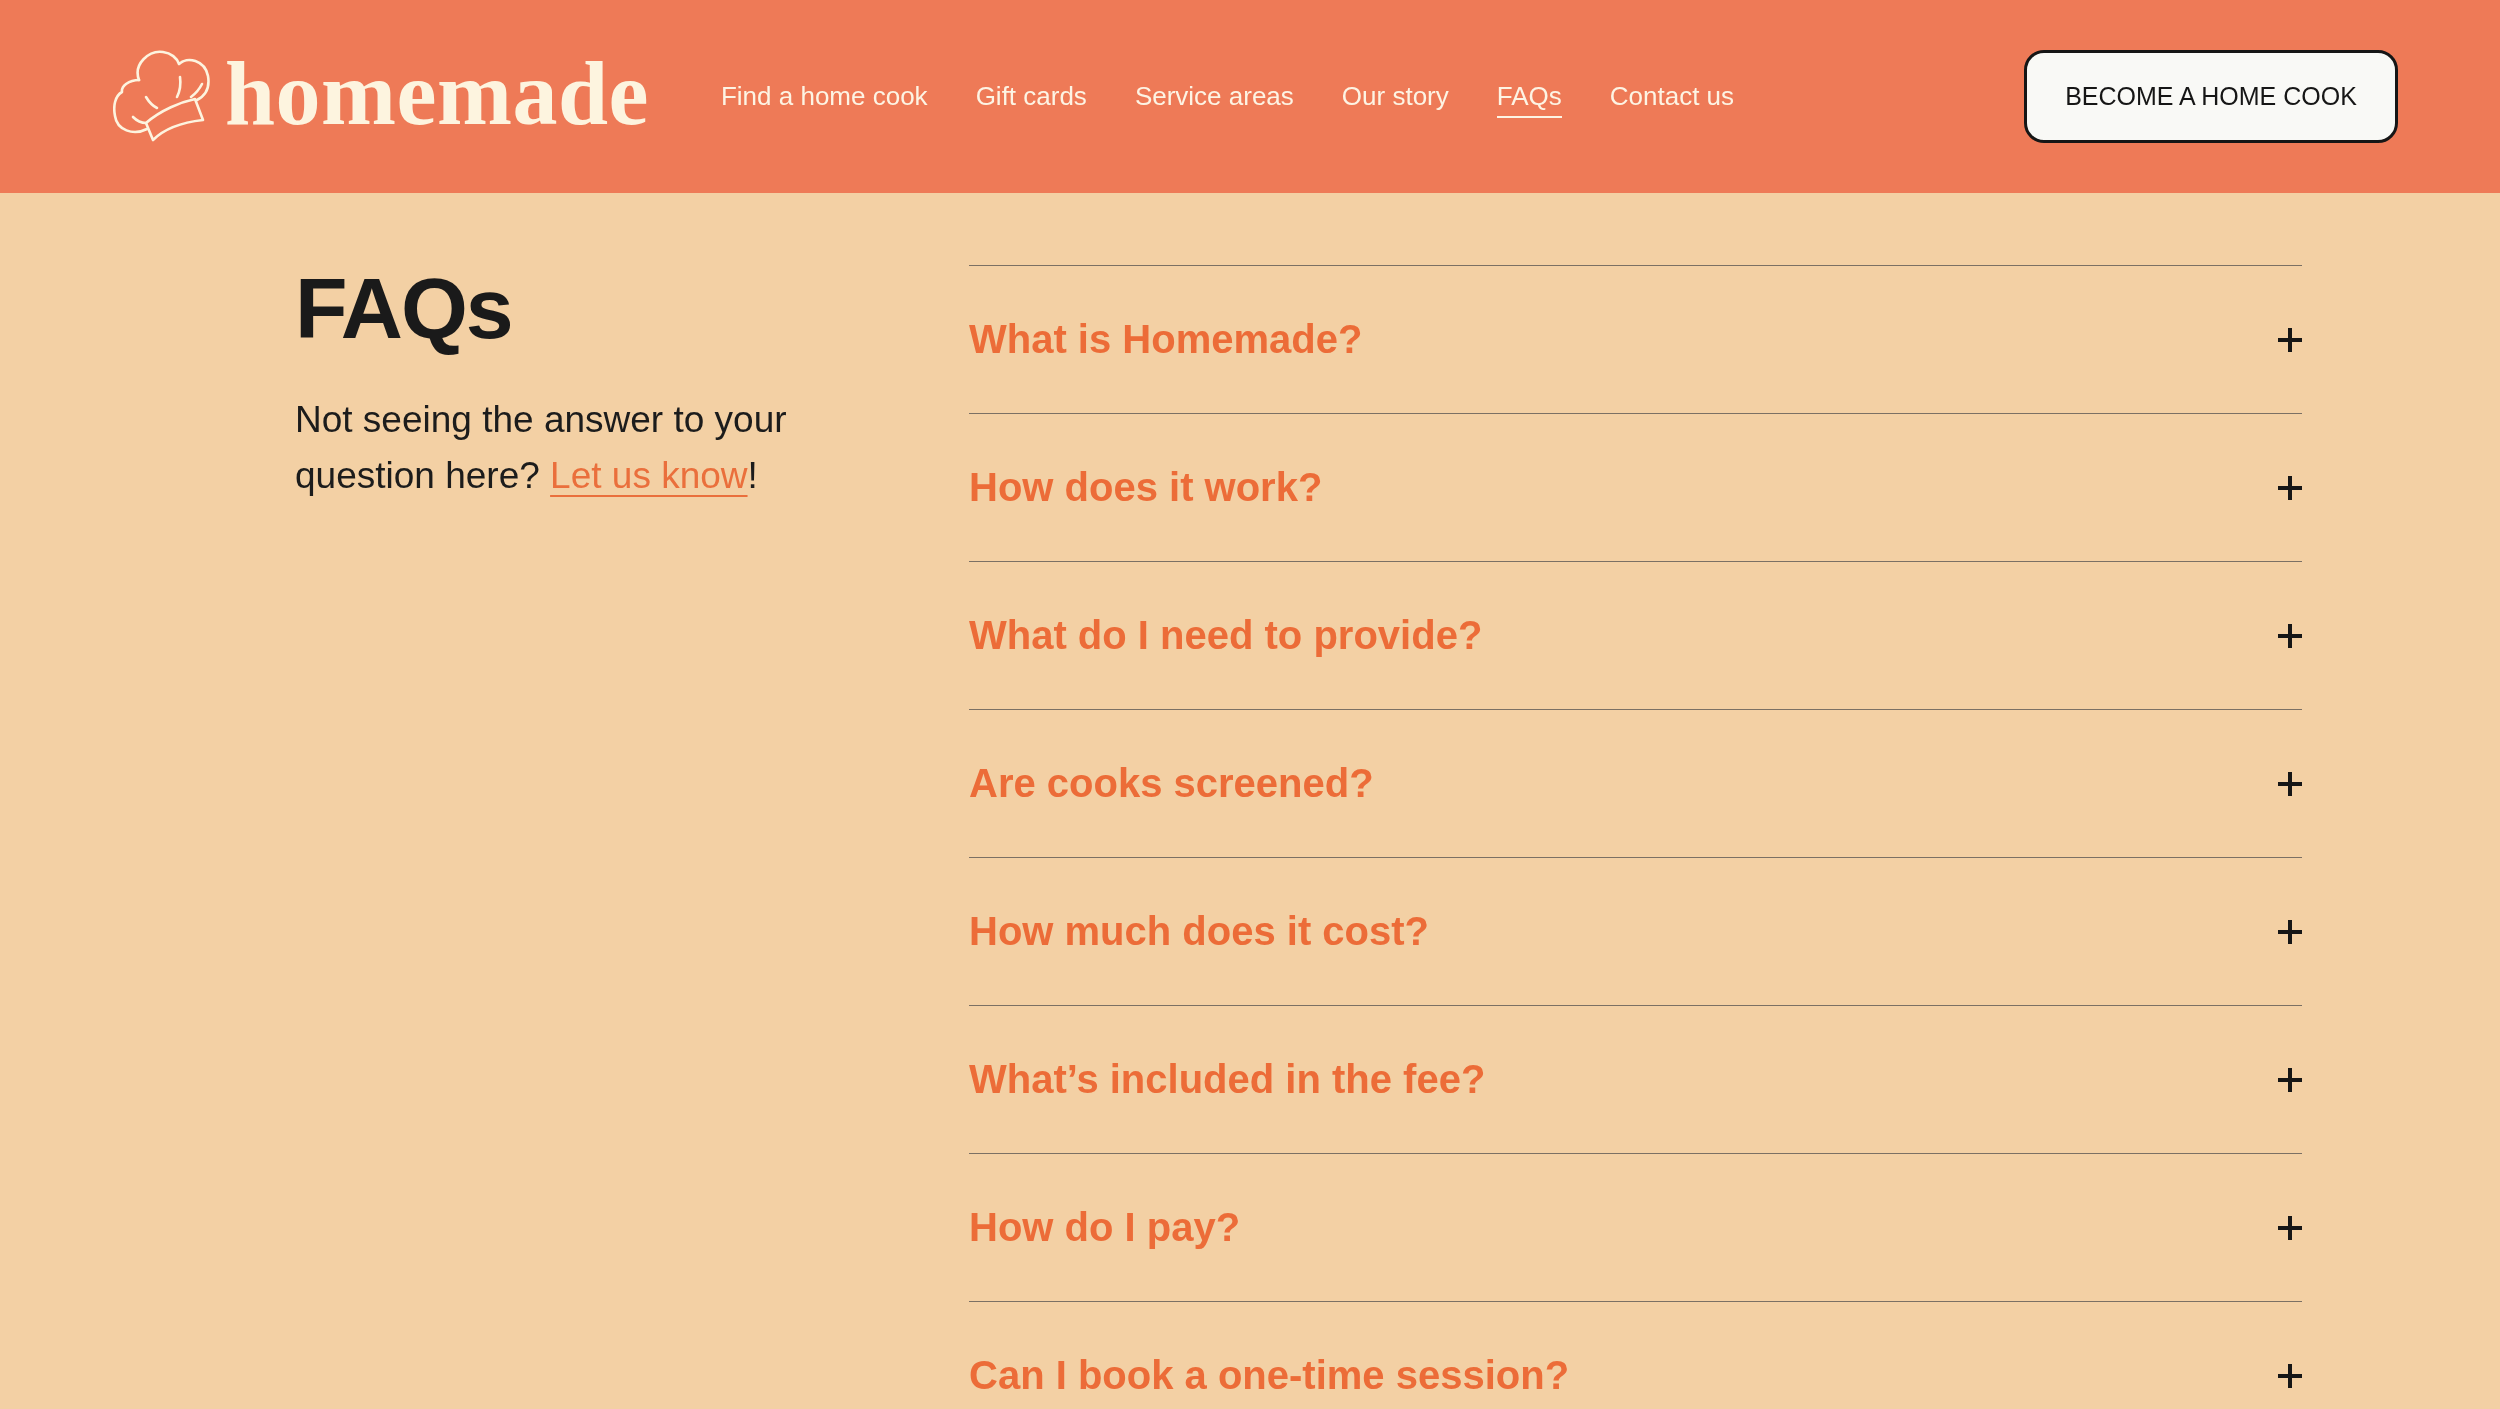 The width and height of the screenshot is (2500, 1409). Describe the element at coordinates (381, 96) in the screenshot. I see `logo-link: homemade` at that location.